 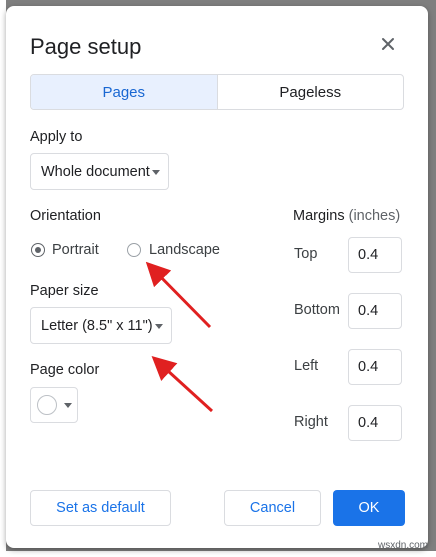 What do you see at coordinates (134, 250) in the screenshot?
I see `landscape-radio` at bounding box center [134, 250].